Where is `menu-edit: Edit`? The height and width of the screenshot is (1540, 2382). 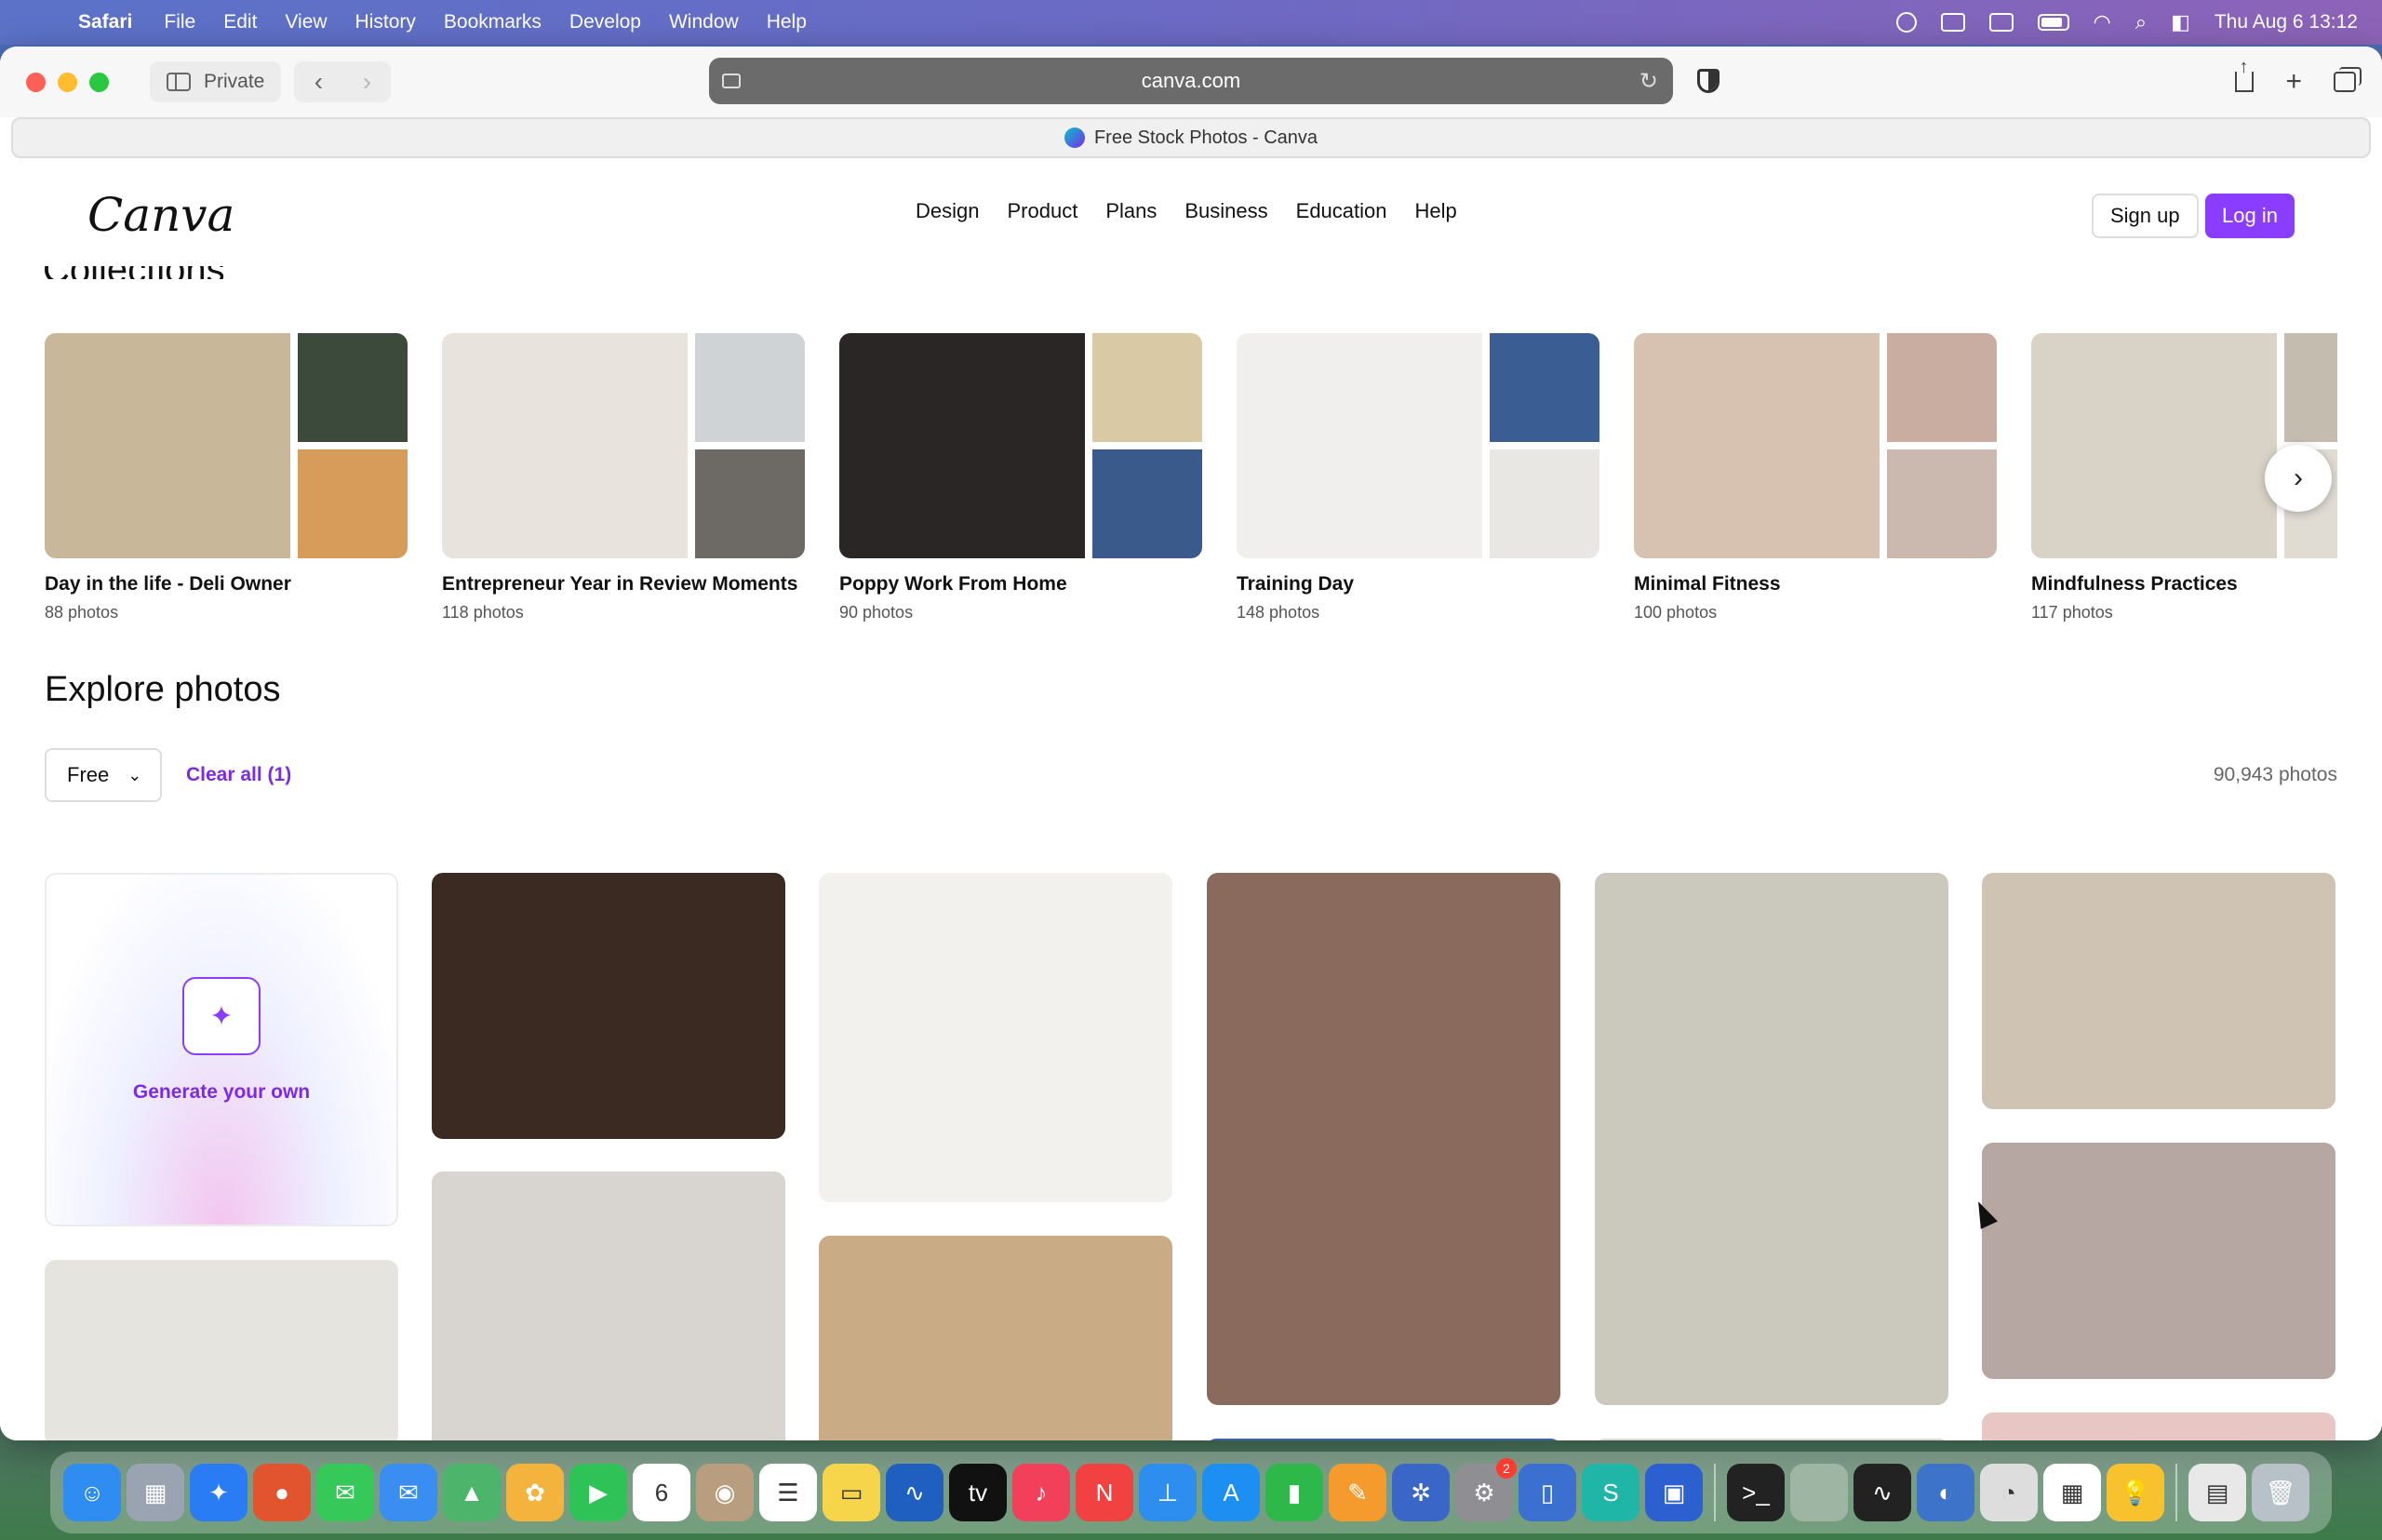
menu-edit: Edit is located at coordinates (240, 22).